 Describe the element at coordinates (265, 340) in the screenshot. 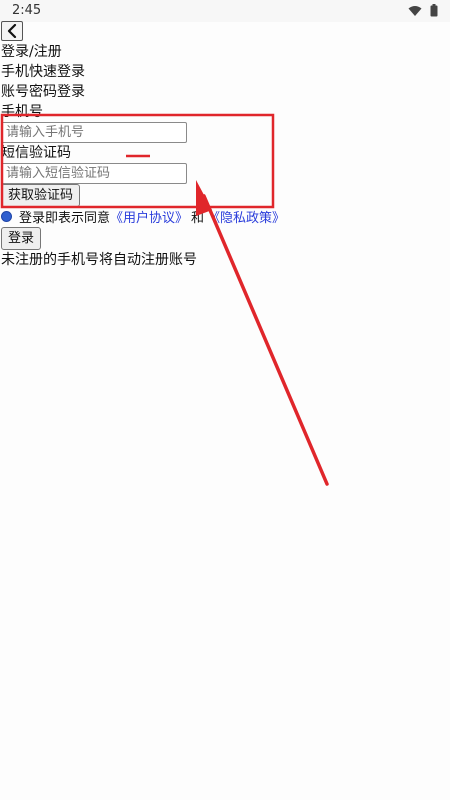

I see `annotation-arrow-shaft` at that location.